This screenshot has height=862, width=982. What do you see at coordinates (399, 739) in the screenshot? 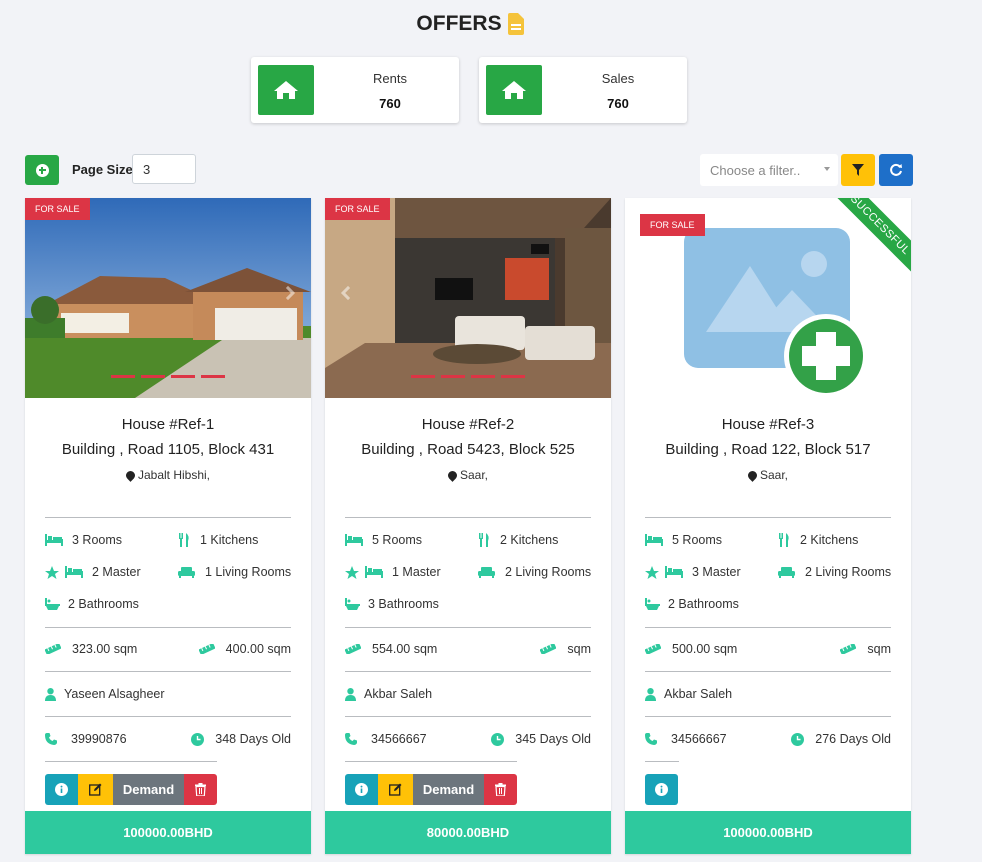
I see `phone-text: 34566667` at bounding box center [399, 739].